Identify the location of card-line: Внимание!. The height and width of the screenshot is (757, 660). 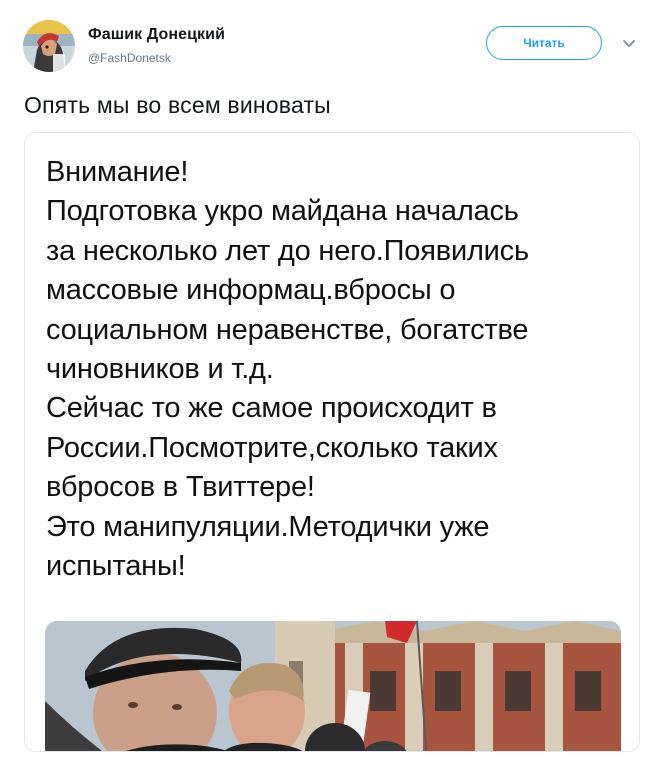
(117, 172).